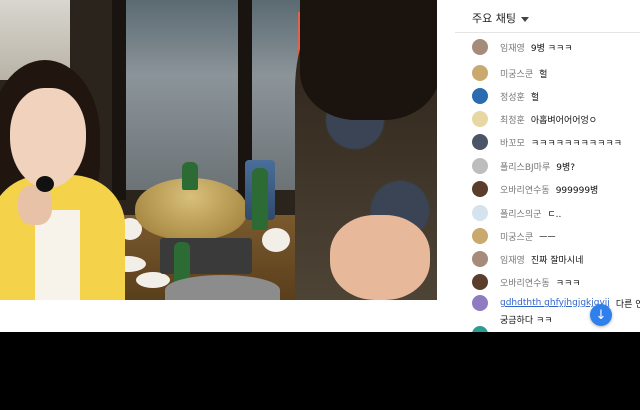  Describe the element at coordinates (526, 321) in the screenshot. I see `message-text-continued: 궁금하다 ㅋㅋ` at that location.